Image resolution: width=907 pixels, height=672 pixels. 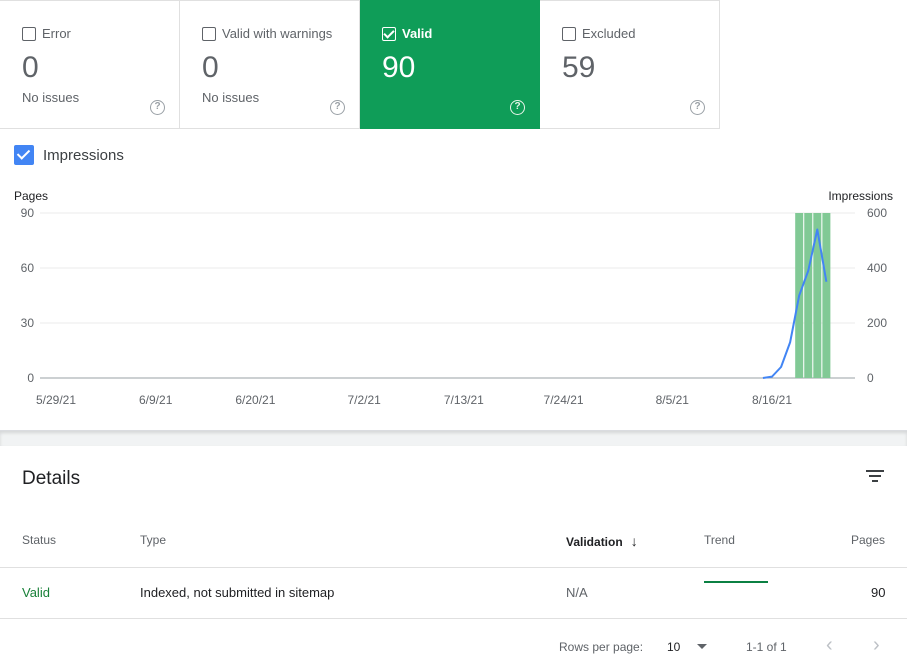 What do you see at coordinates (579, 67) in the screenshot?
I see `card-count: 59` at bounding box center [579, 67].